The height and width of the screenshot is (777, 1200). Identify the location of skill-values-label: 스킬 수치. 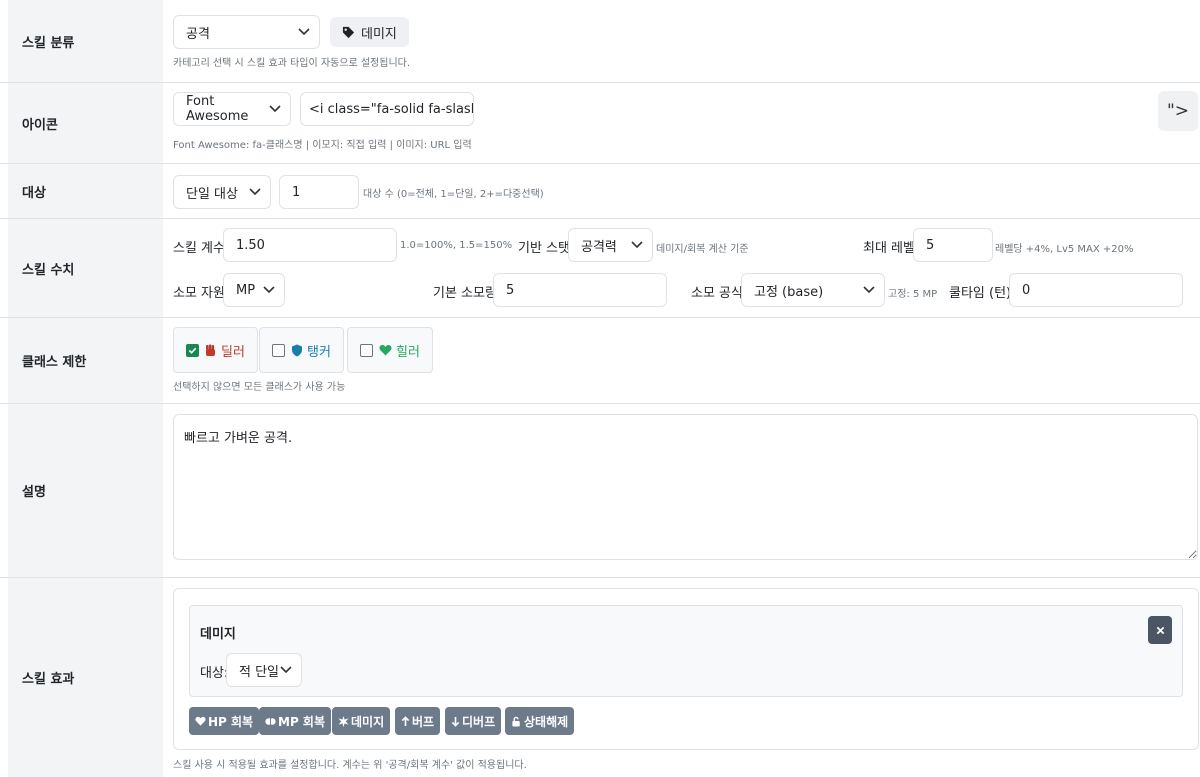
(85, 268).